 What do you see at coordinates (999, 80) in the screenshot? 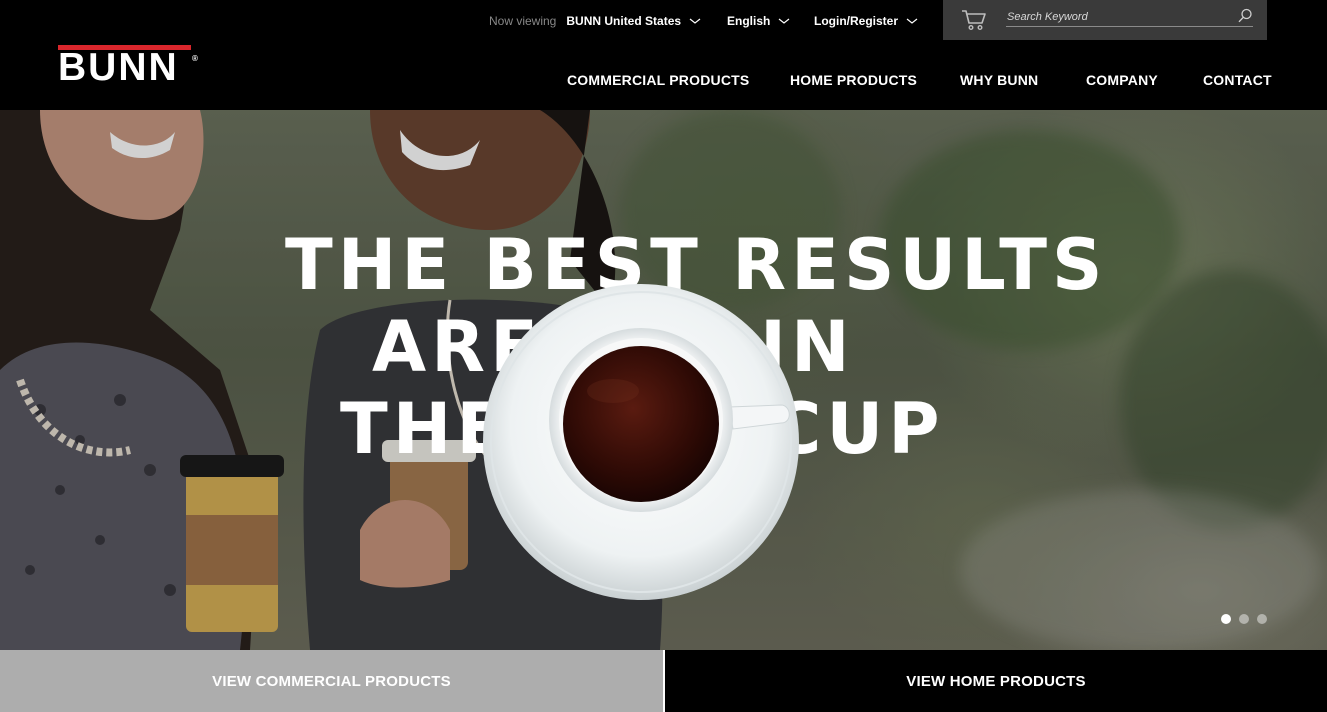
I see `nav-why-bunn: WHY BUNN` at bounding box center [999, 80].